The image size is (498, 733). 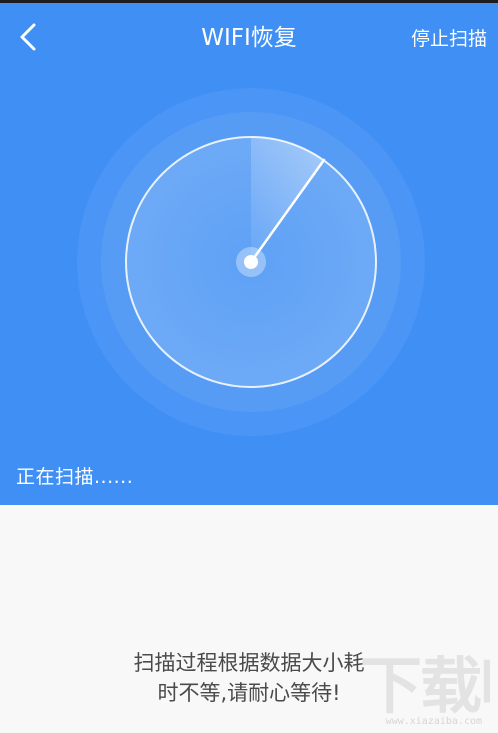 What do you see at coordinates (449, 39) in the screenshot?
I see `stop-scan-button: 停止扫描` at bounding box center [449, 39].